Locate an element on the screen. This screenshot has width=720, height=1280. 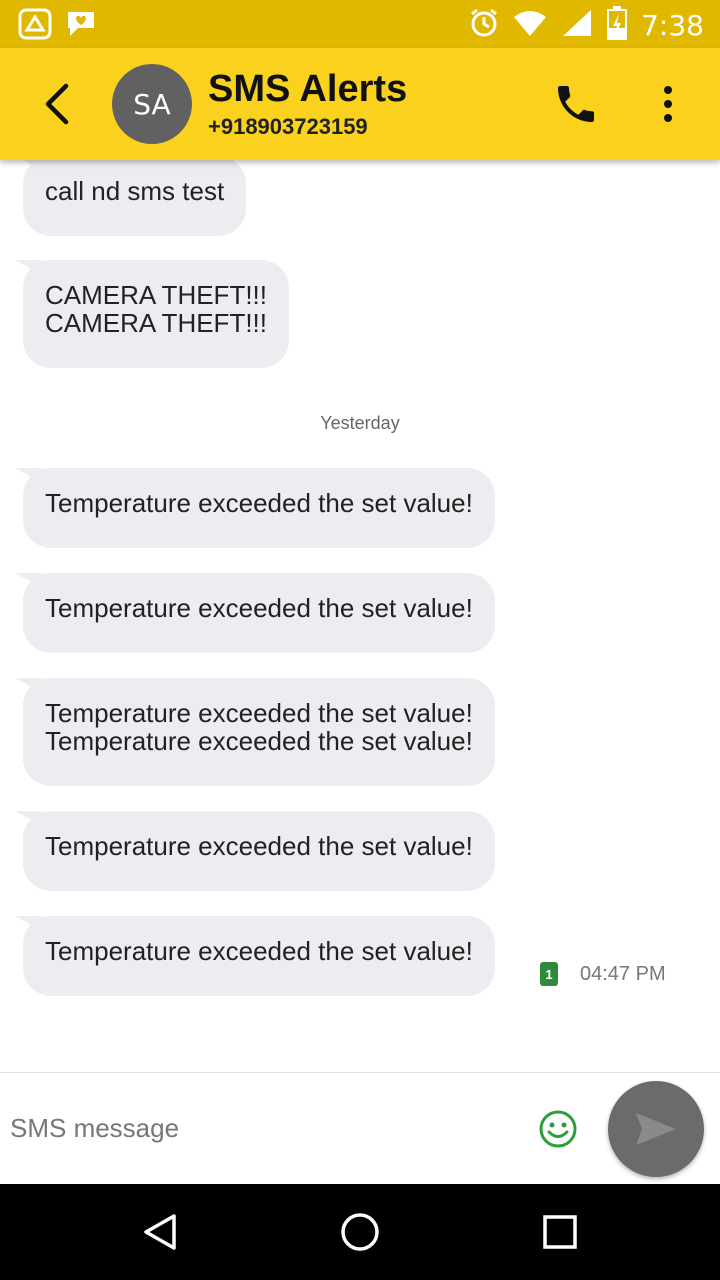
contact-avatar: SA is located at coordinates (152, 104).